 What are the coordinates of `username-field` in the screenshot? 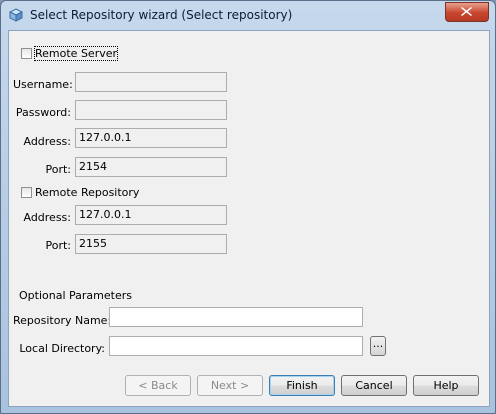 It's located at (151, 82).